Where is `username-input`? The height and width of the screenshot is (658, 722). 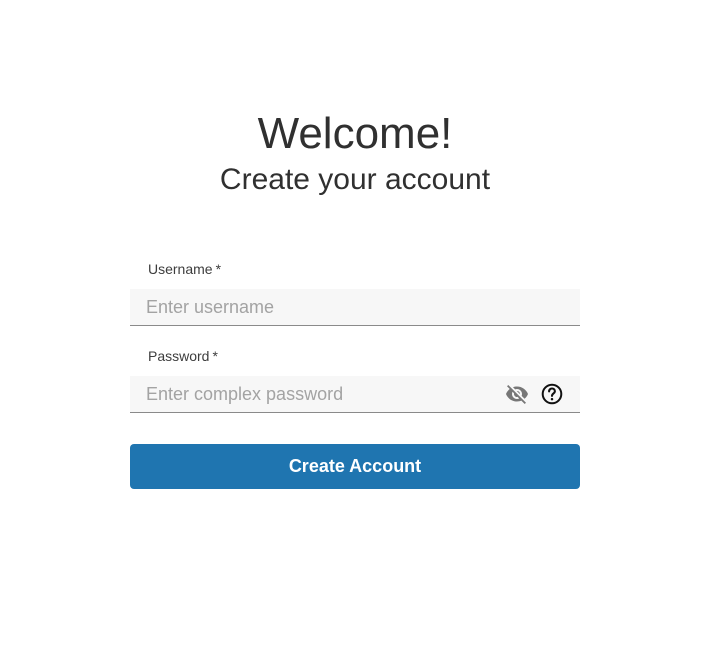 username-input is located at coordinates (355, 307).